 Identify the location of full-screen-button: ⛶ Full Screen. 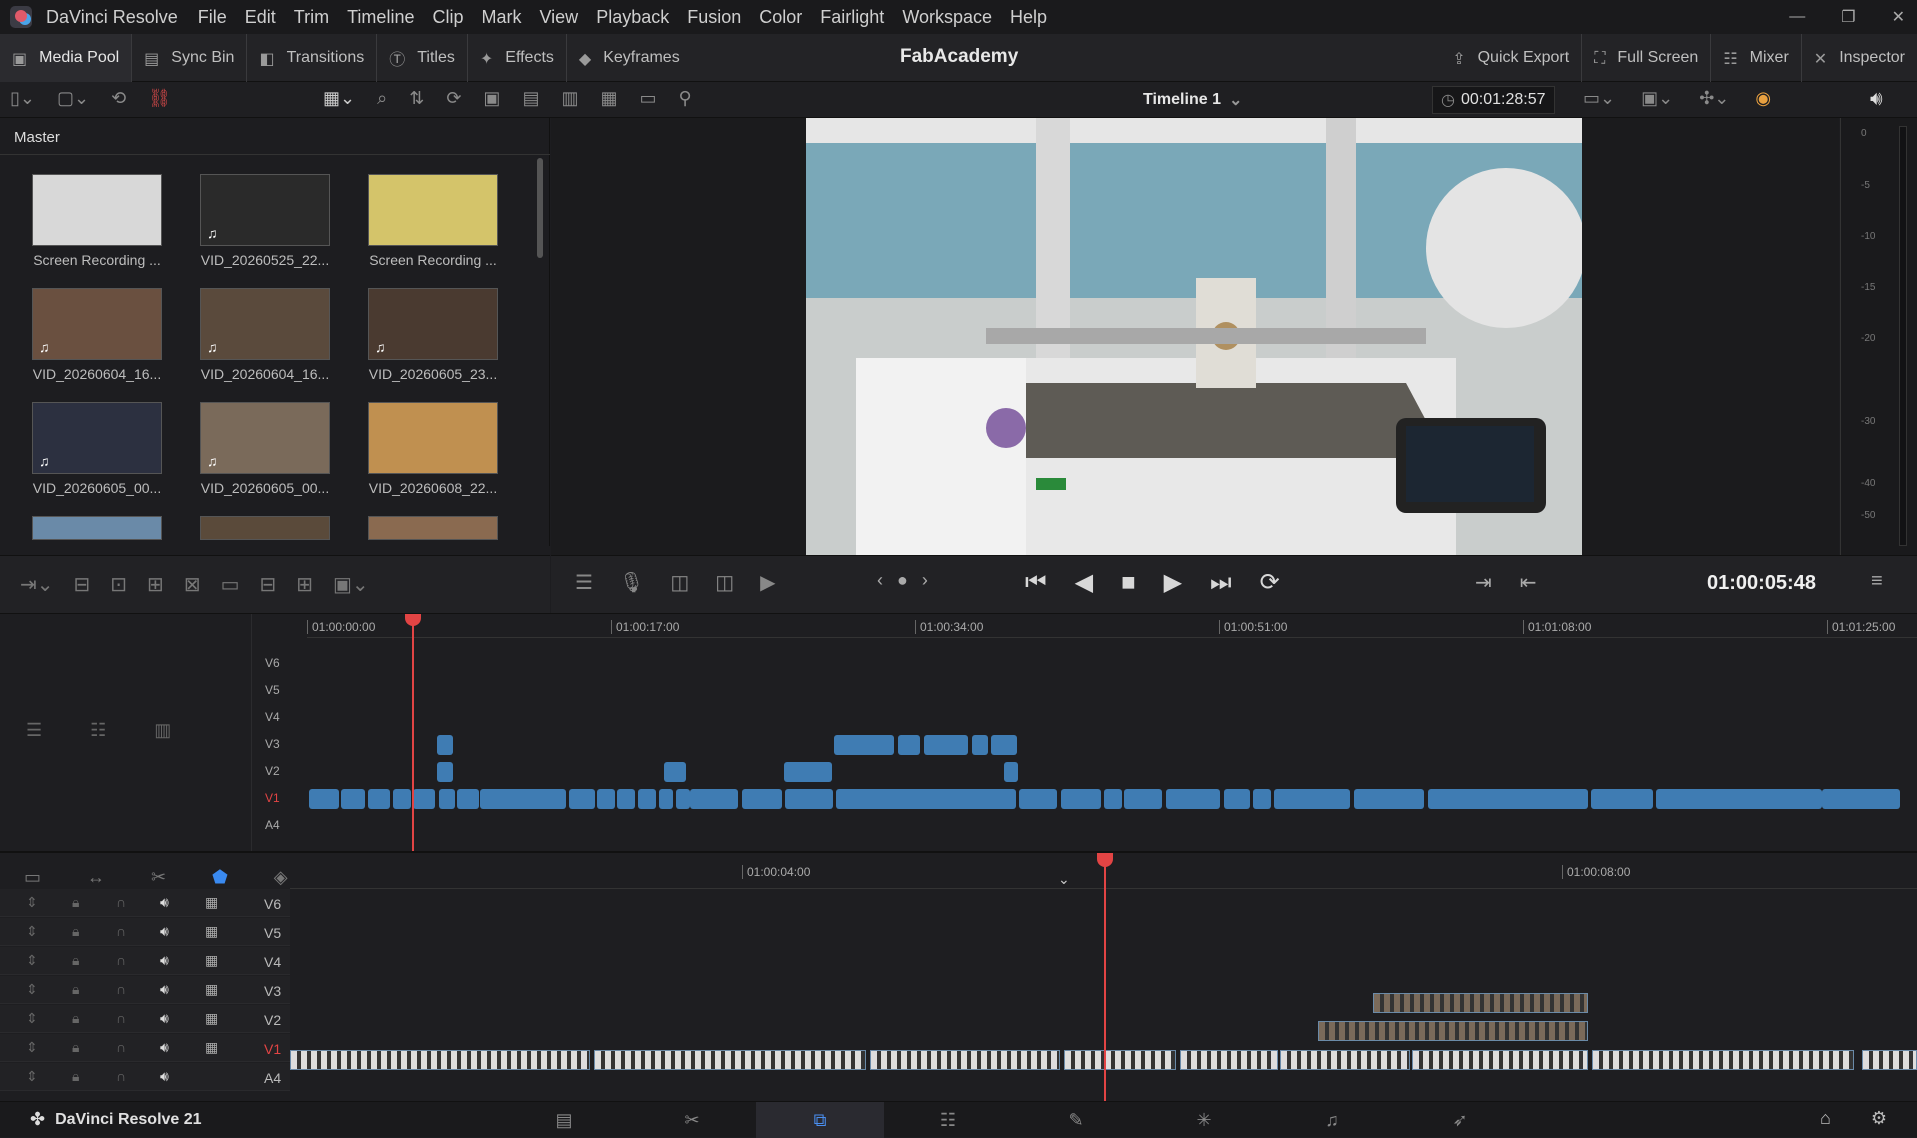
(1647, 58).